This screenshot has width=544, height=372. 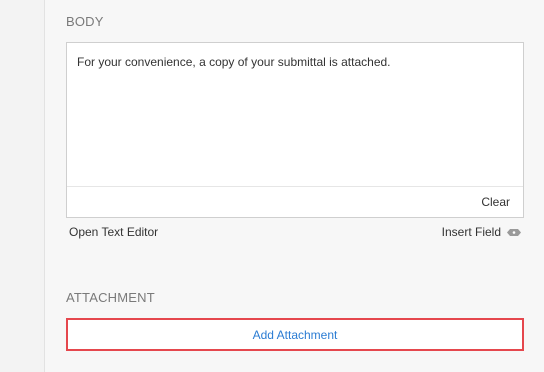 I want to click on attachment-section-label: ATTACHMENT, so click(x=110, y=297).